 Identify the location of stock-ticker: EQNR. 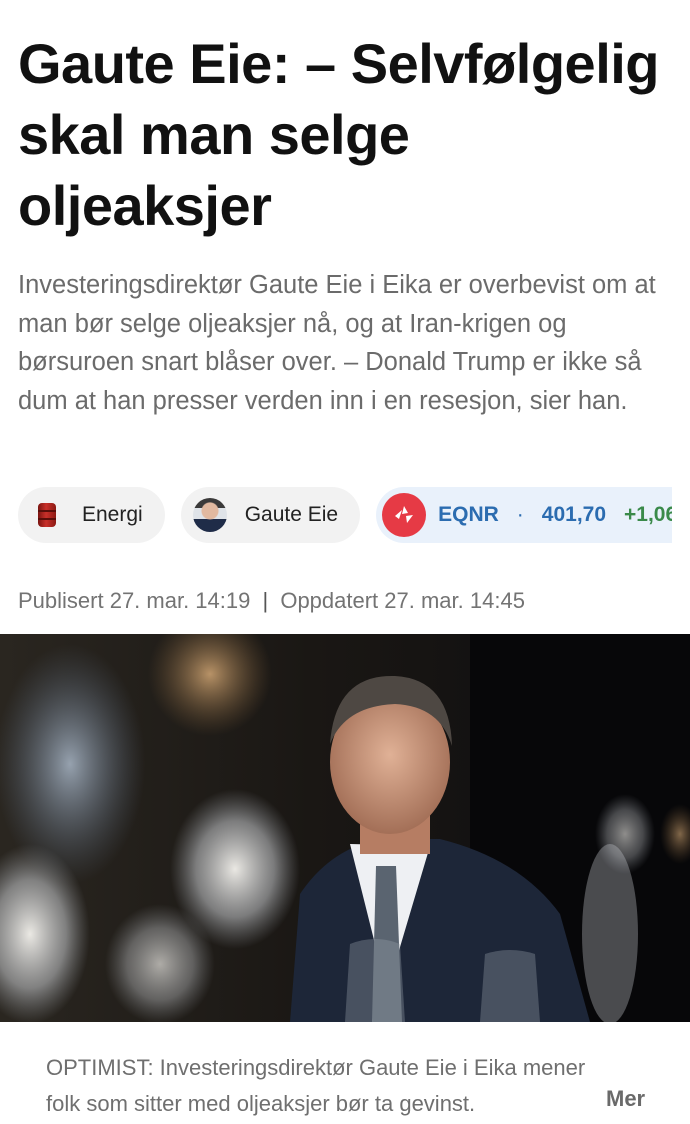
(468, 514).